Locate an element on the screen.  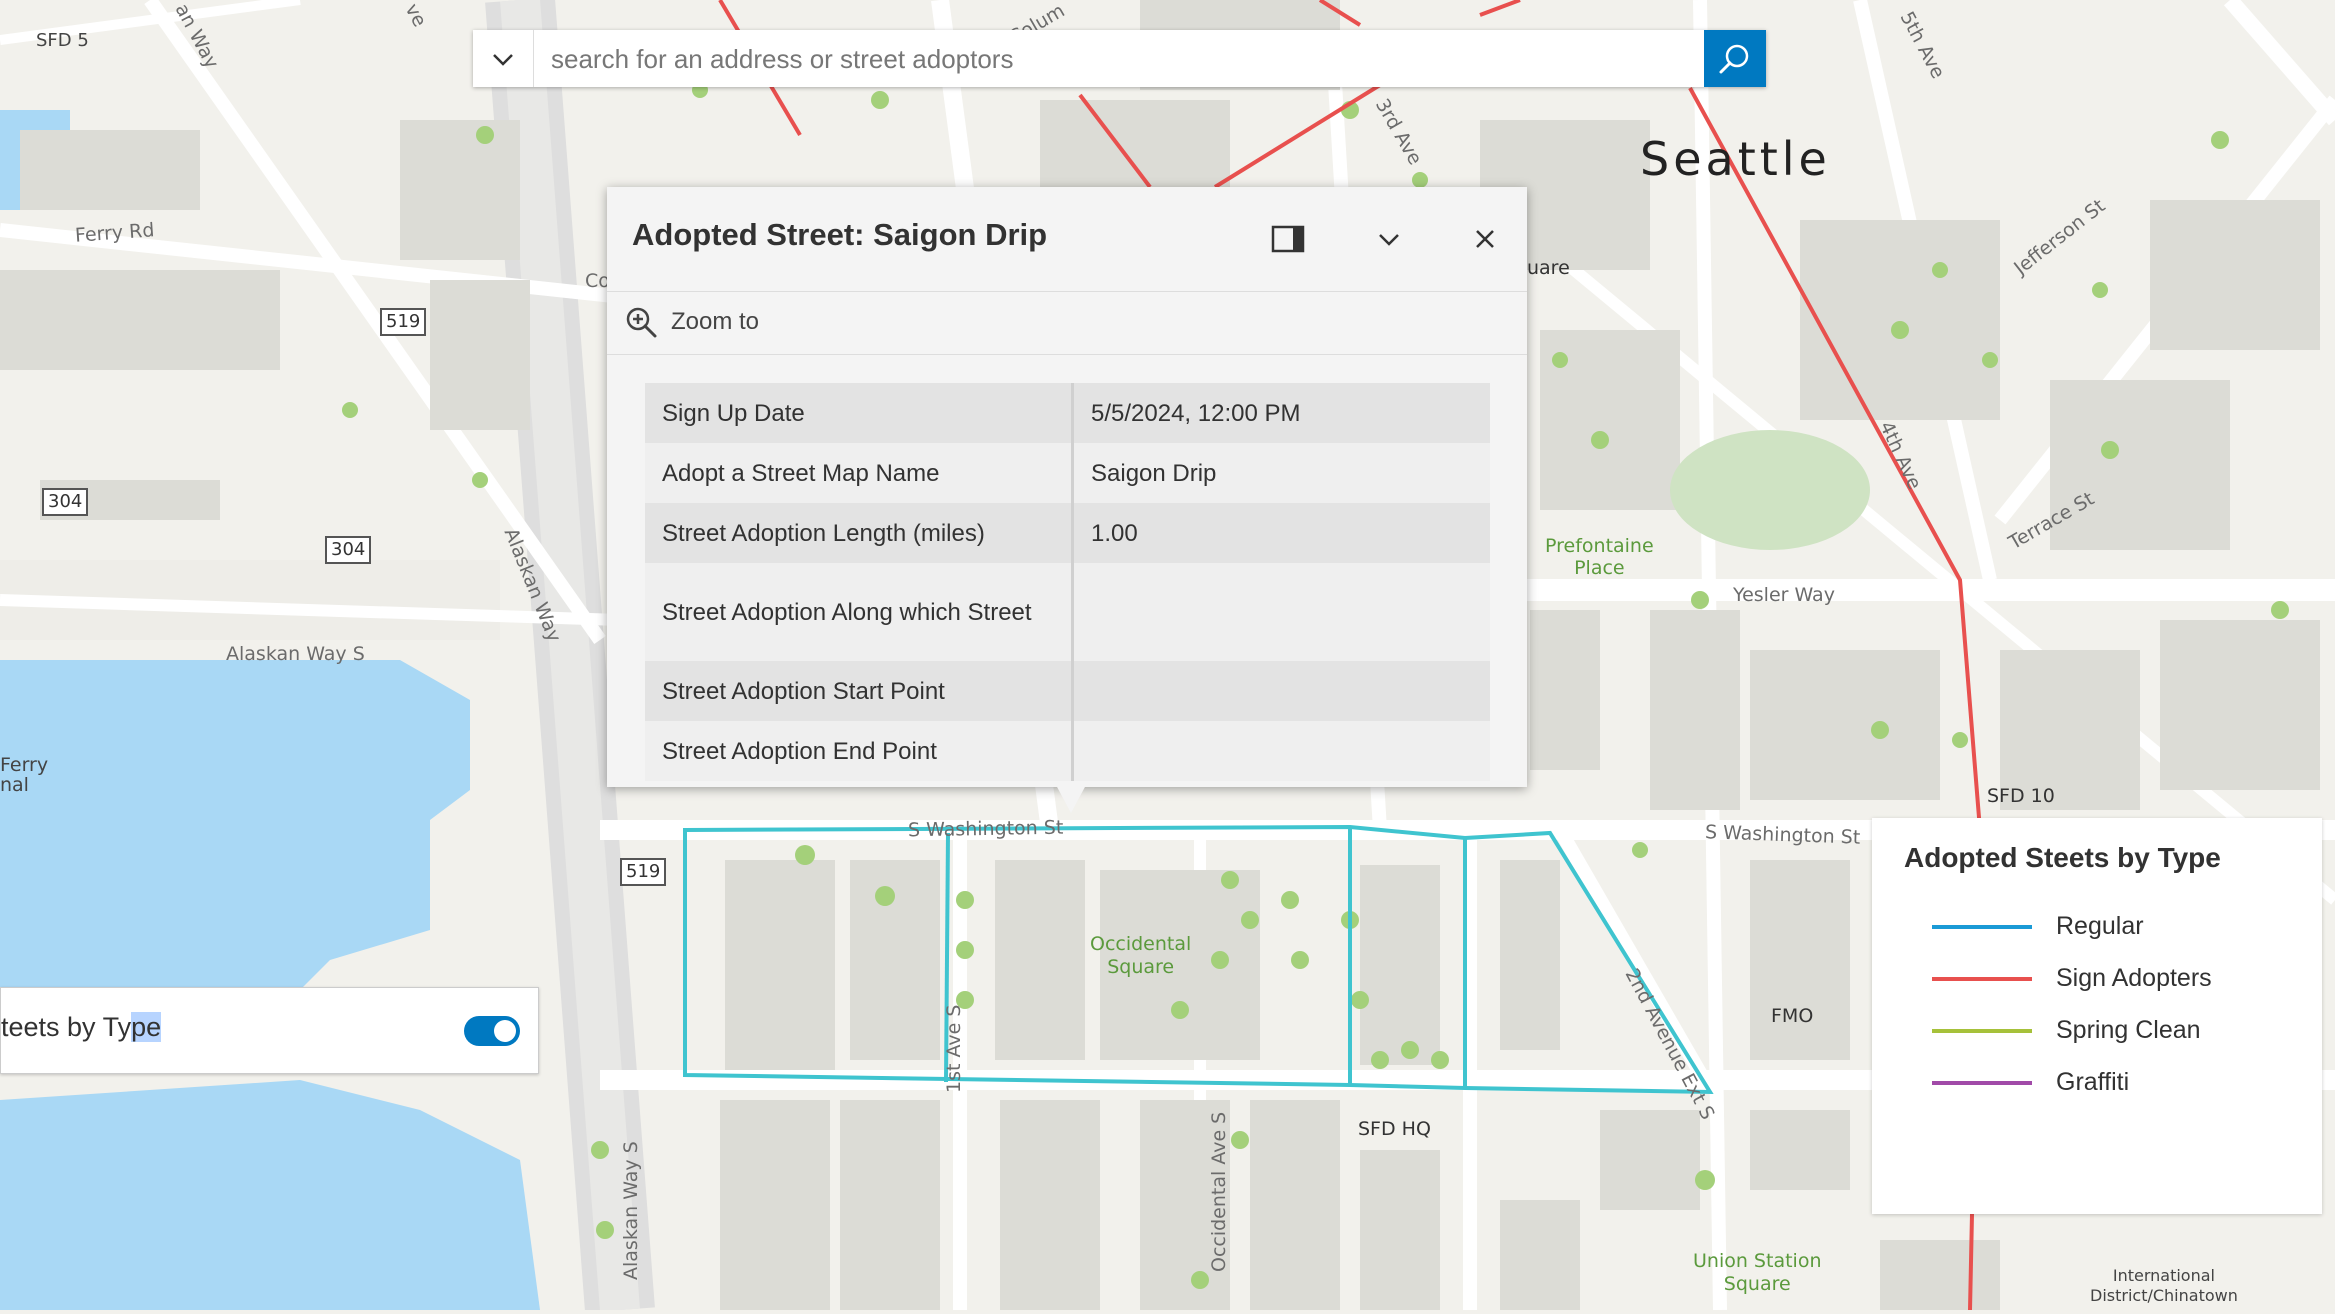
toggle-knob is located at coordinates (505, 1031).